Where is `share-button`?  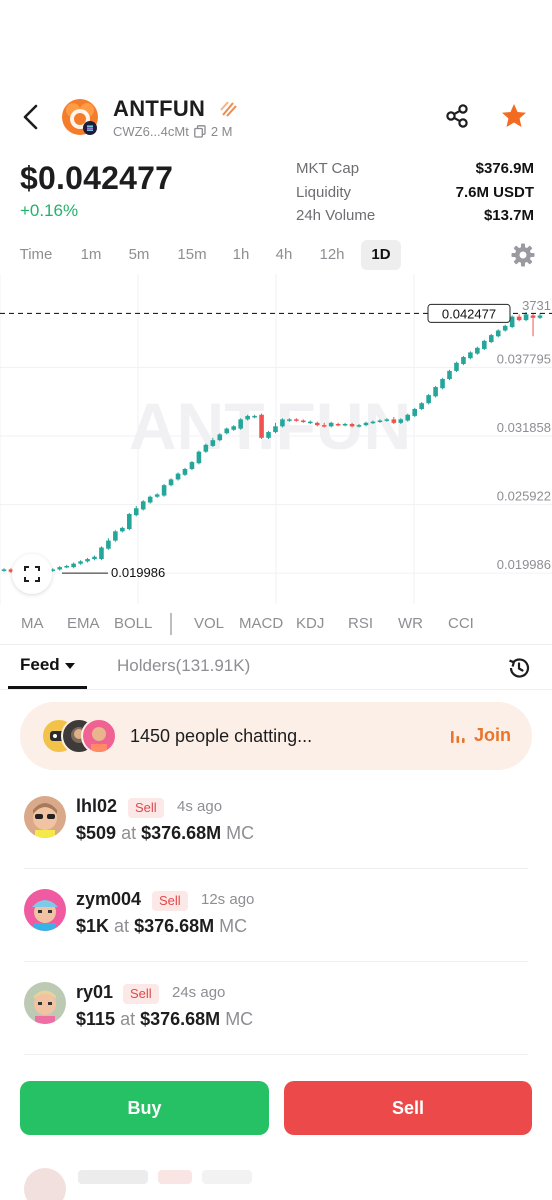 share-button is located at coordinates (457, 116).